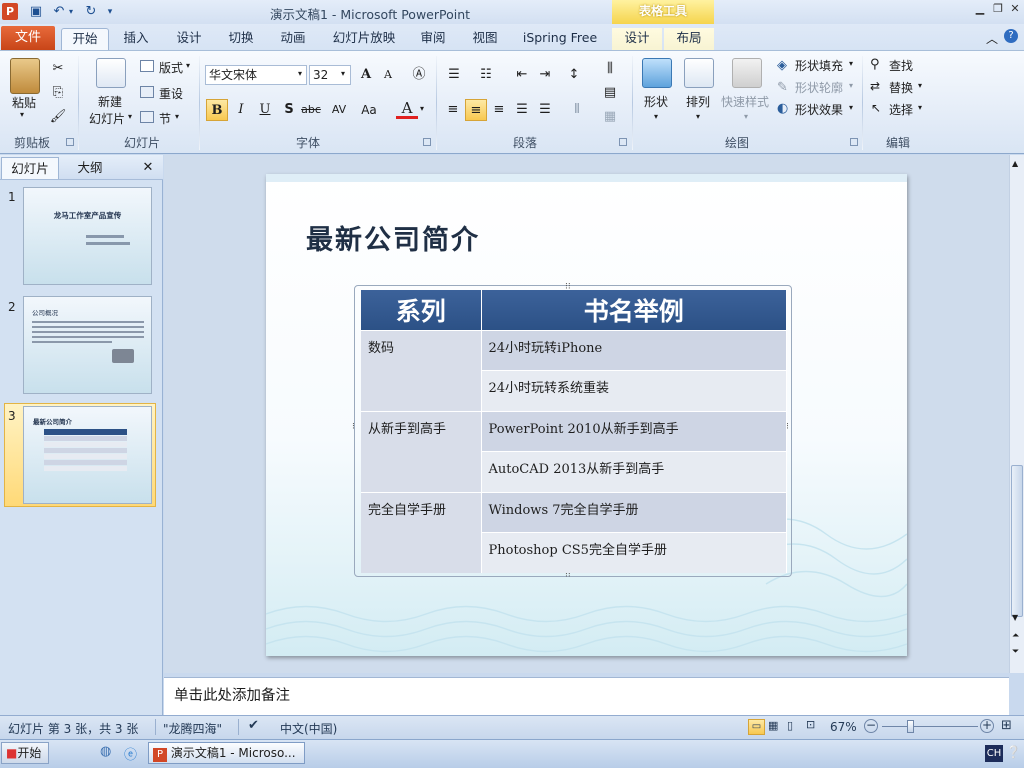  I want to click on replace-icon: ⇄, so click(875, 86).